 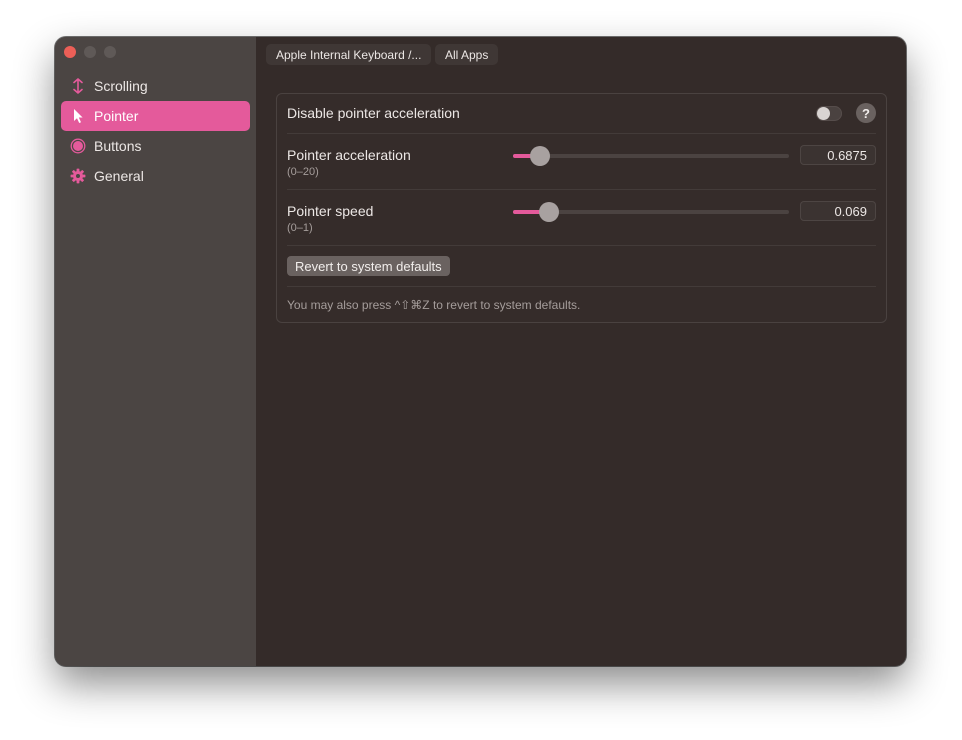 What do you see at coordinates (581, 113) in the screenshot?
I see `disable-accel-row: Disable pointer acceleration` at bounding box center [581, 113].